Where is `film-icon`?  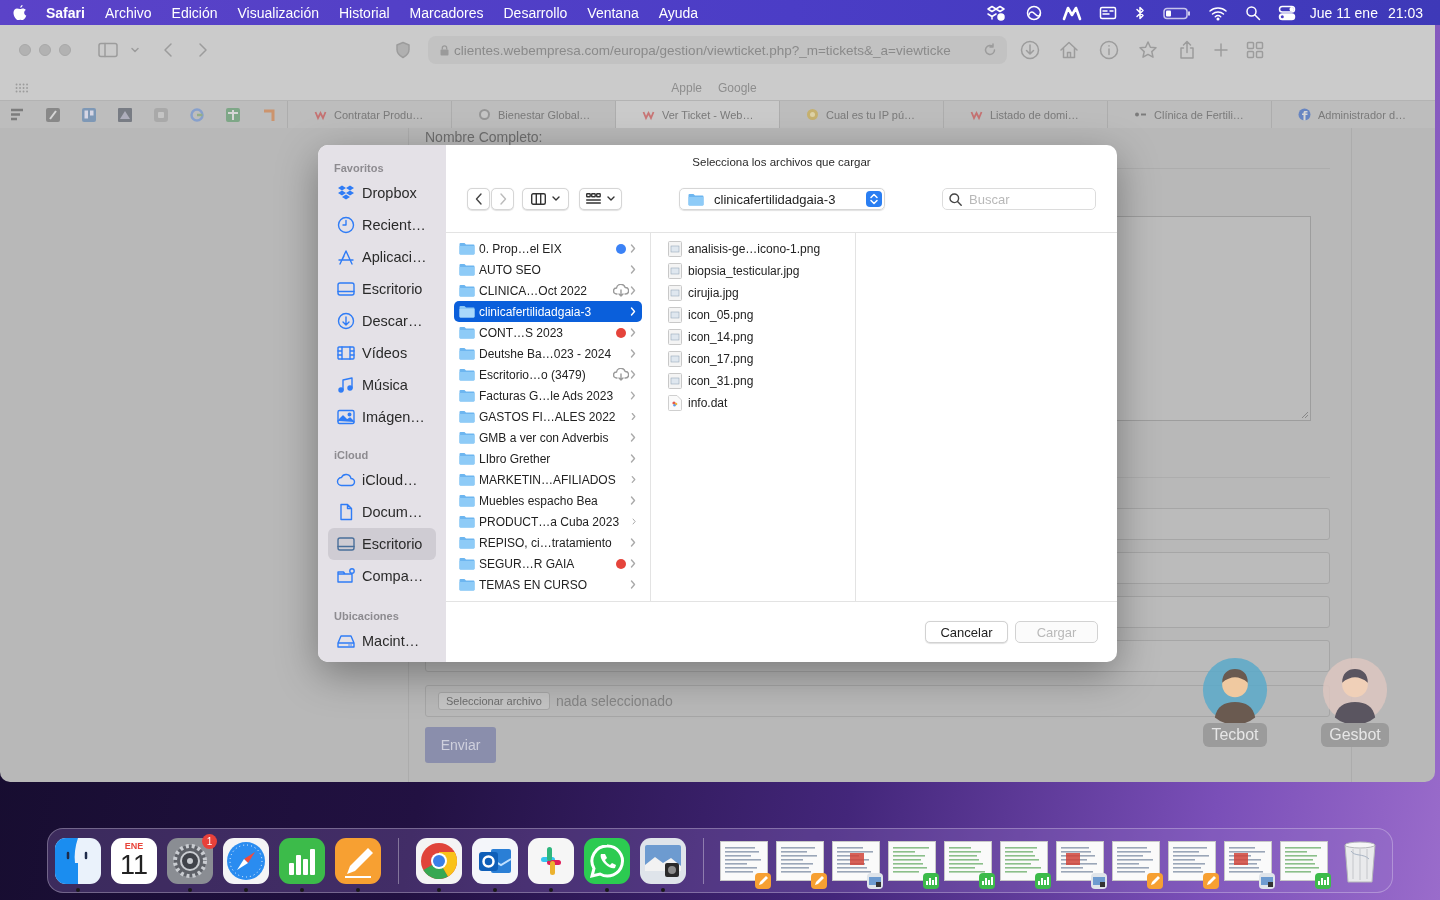 film-icon is located at coordinates (346, 353).